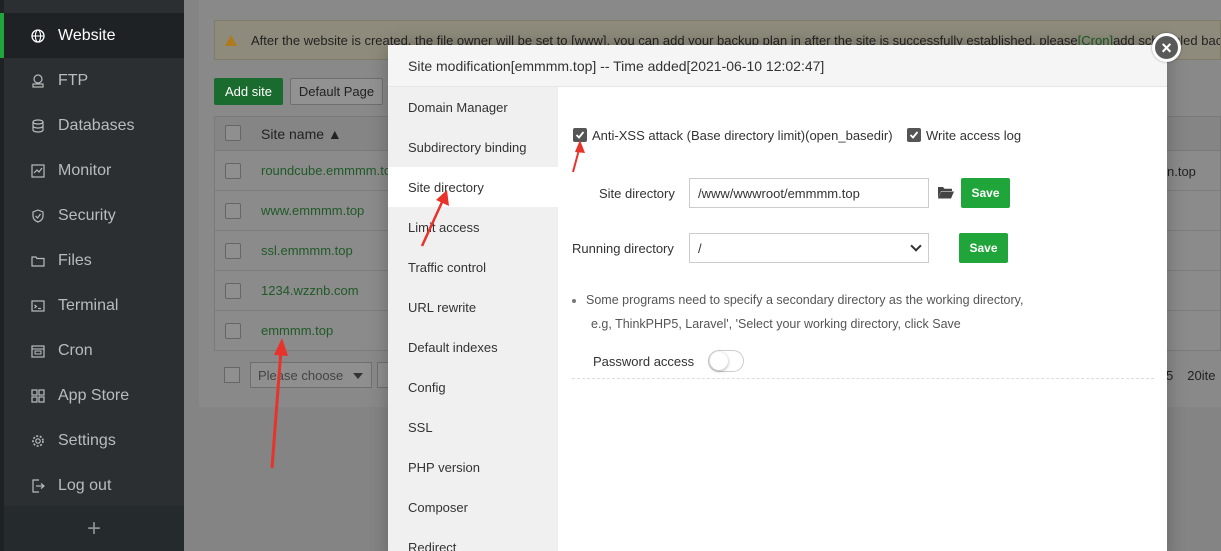 Image resolution: width=1221 pixels, height=551 pixels. Describe the element at coordinates (301, 134) in the screenshot. I see `column-header-site-name: Site name ▲` at that location.